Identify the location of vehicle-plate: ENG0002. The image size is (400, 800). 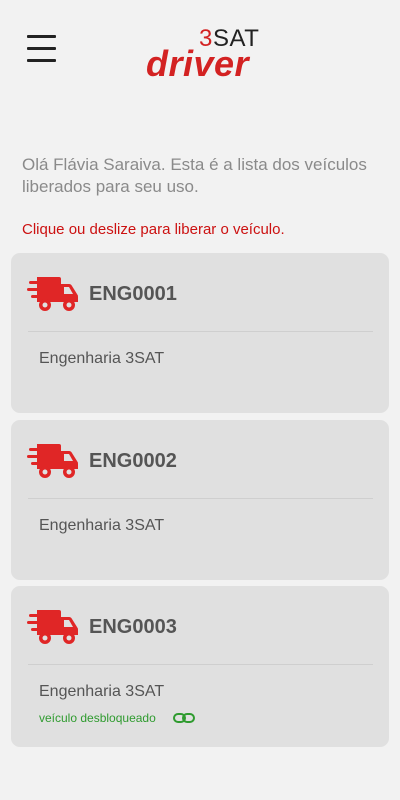
(133, 461).